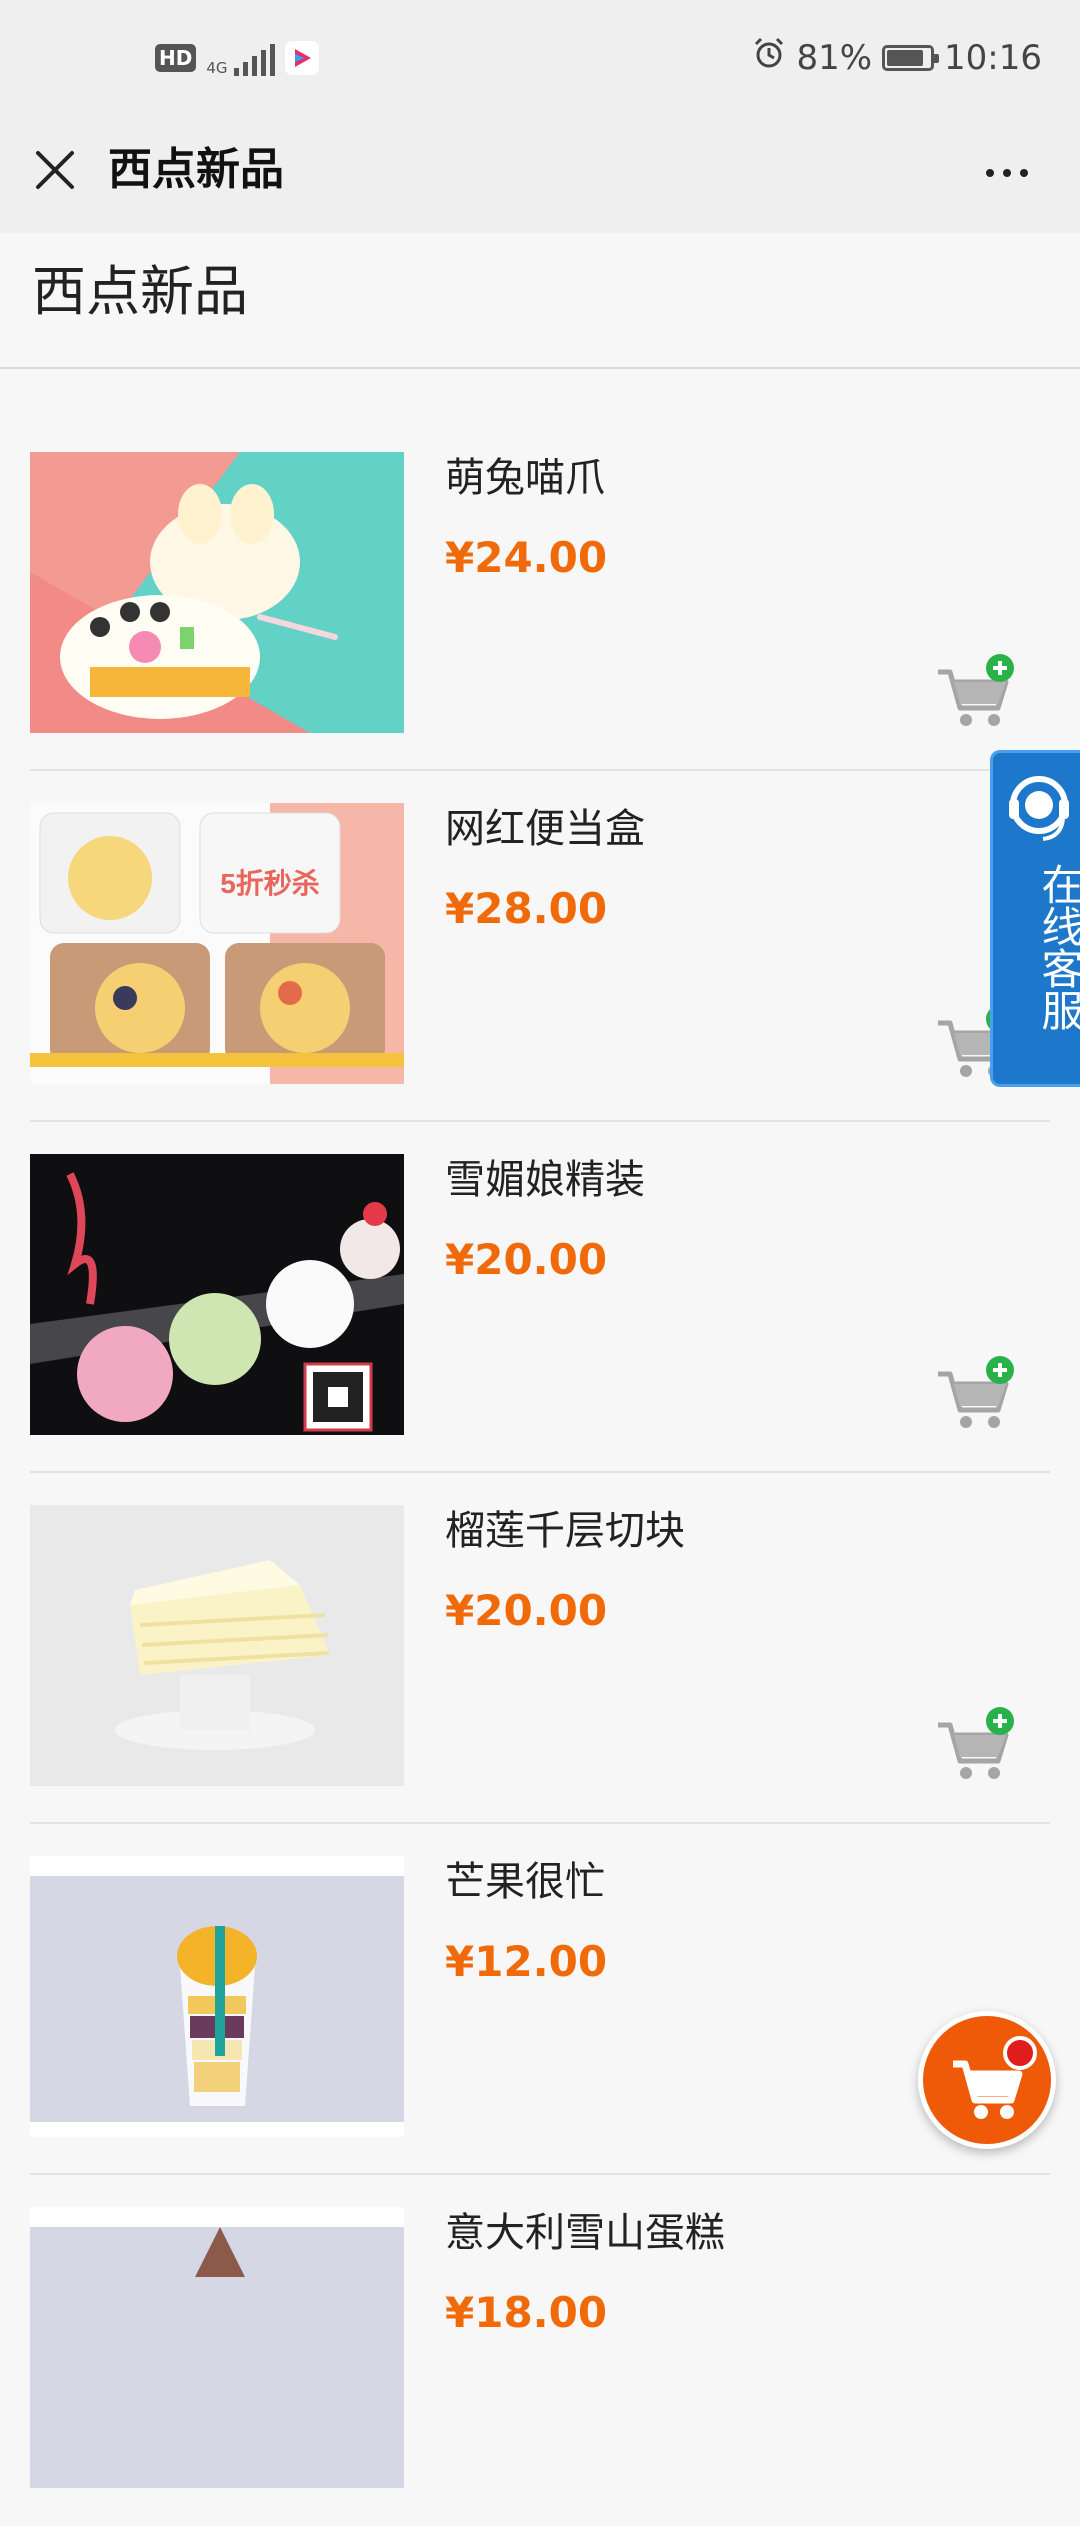  Describe the element at coordinates (525, 1882) in the screenshot. I see `product-name: 芒果很忙` at that location.